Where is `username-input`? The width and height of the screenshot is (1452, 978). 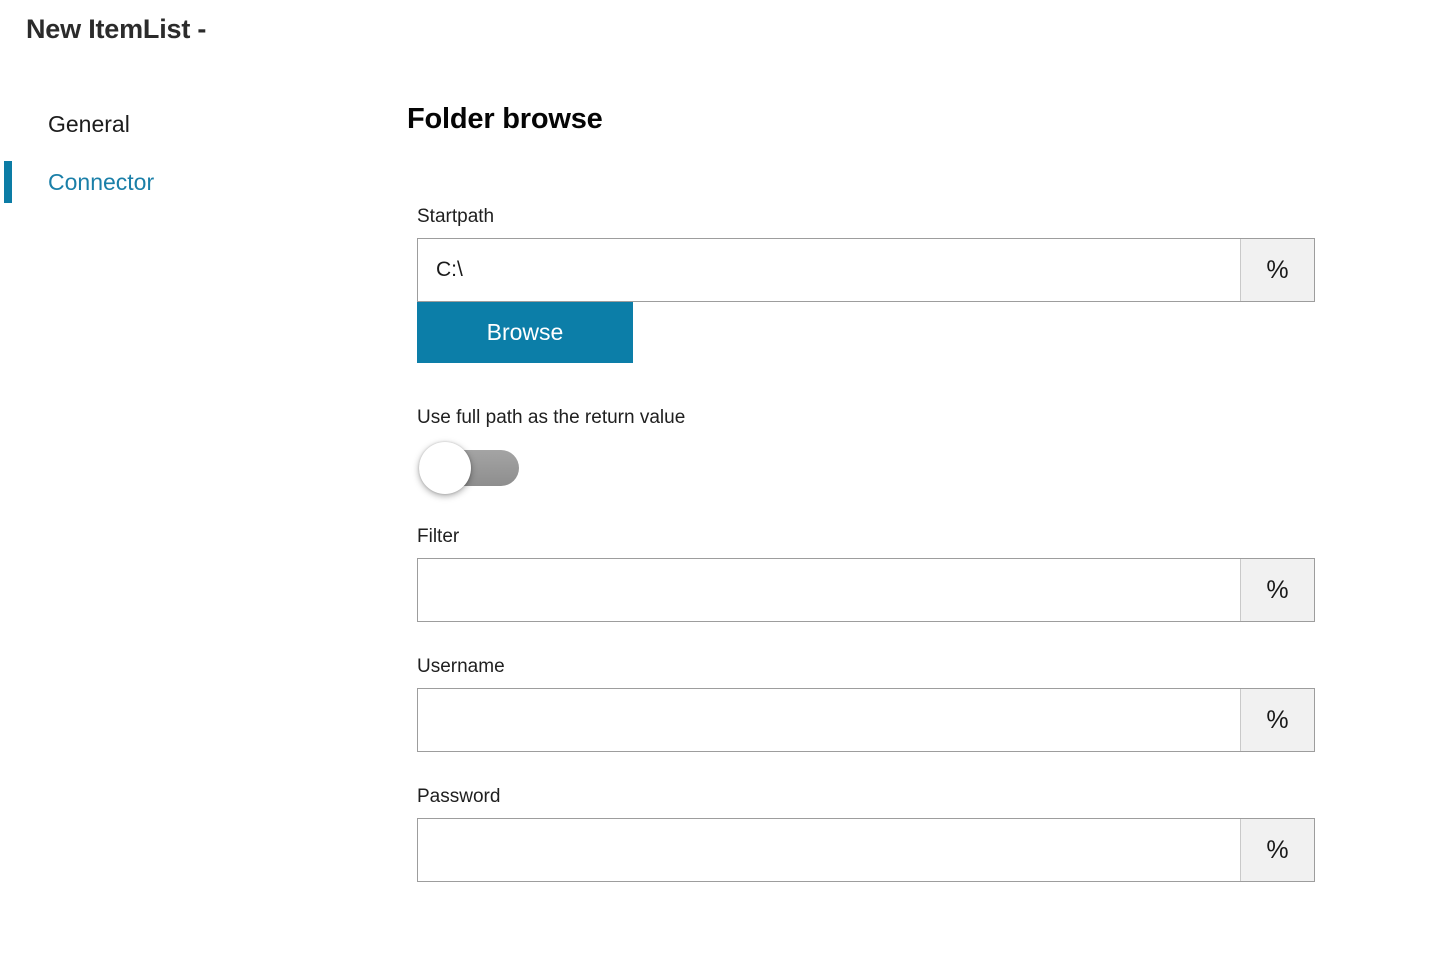
username-input is located at coordinates (829, 720).